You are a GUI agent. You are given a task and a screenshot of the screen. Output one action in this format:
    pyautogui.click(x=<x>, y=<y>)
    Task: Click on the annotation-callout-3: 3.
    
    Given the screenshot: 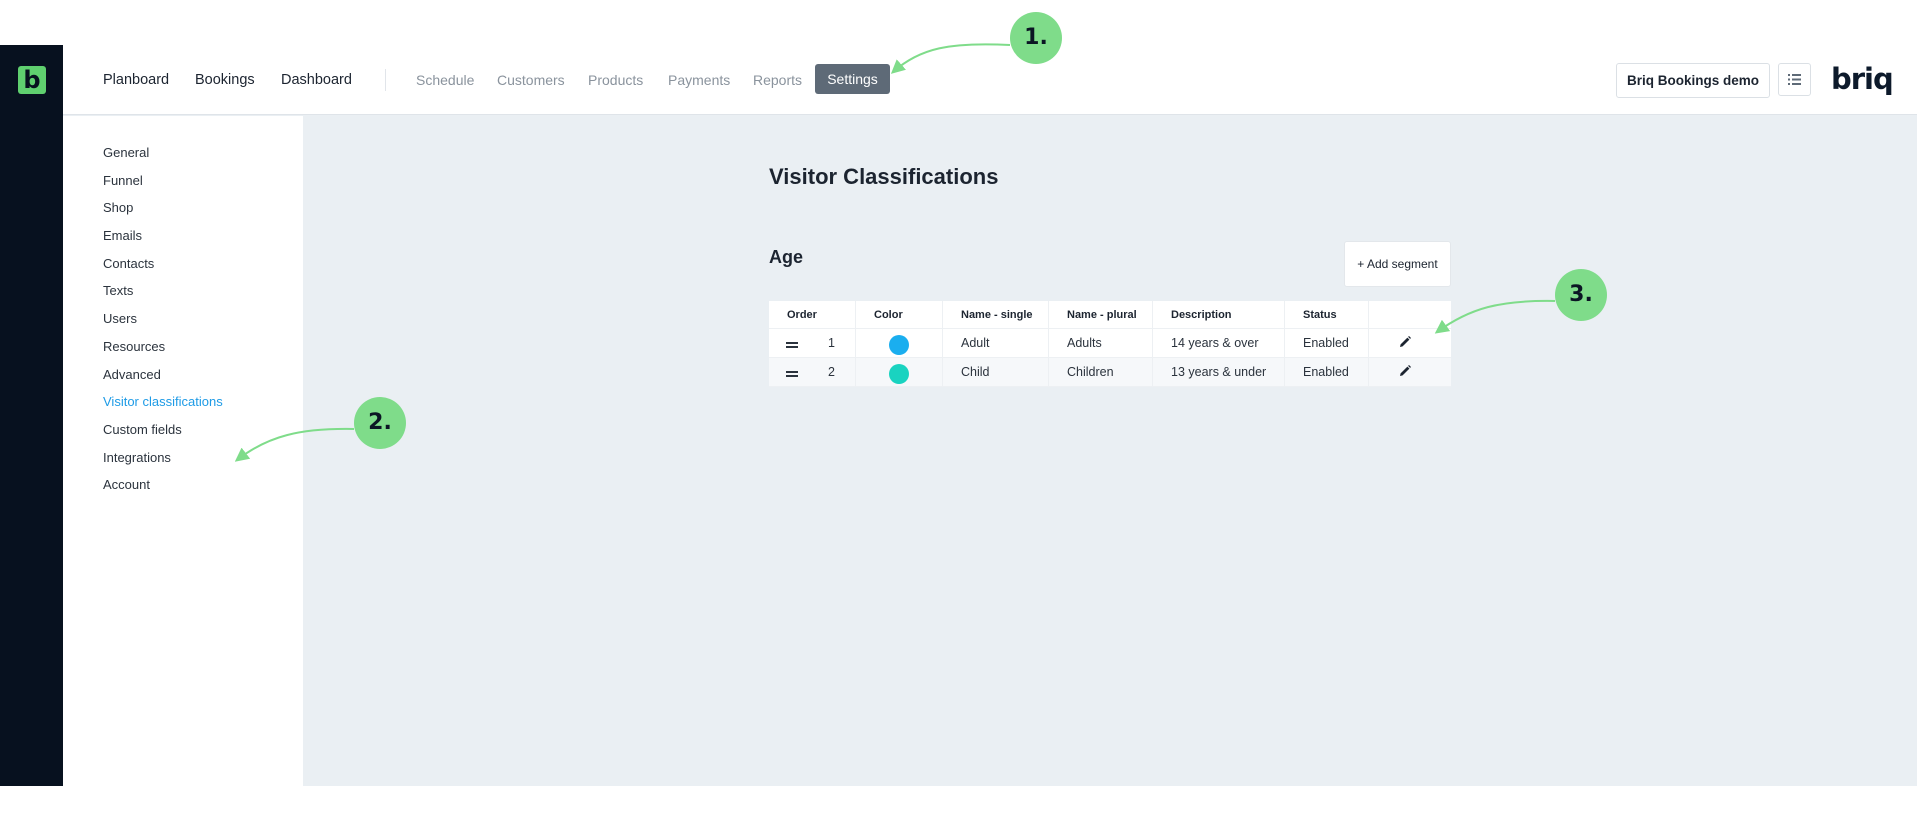 What is the action you would take?
    pyautogui.click(x=1581, y=295)
    